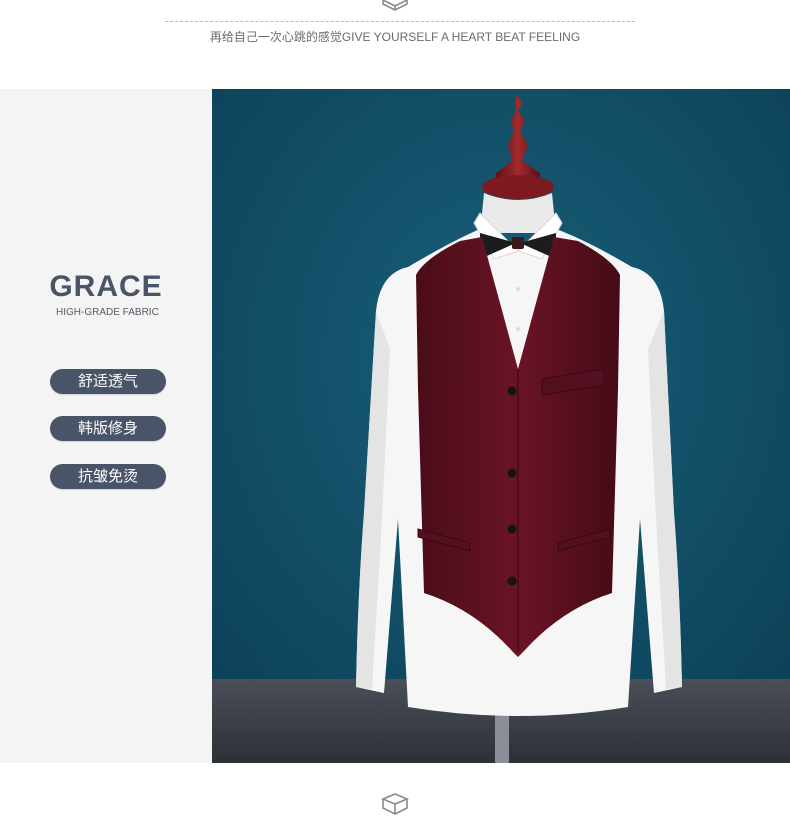 The image size is (790, 816). I want to click on brand-title: GRACE, so click(106, 286).